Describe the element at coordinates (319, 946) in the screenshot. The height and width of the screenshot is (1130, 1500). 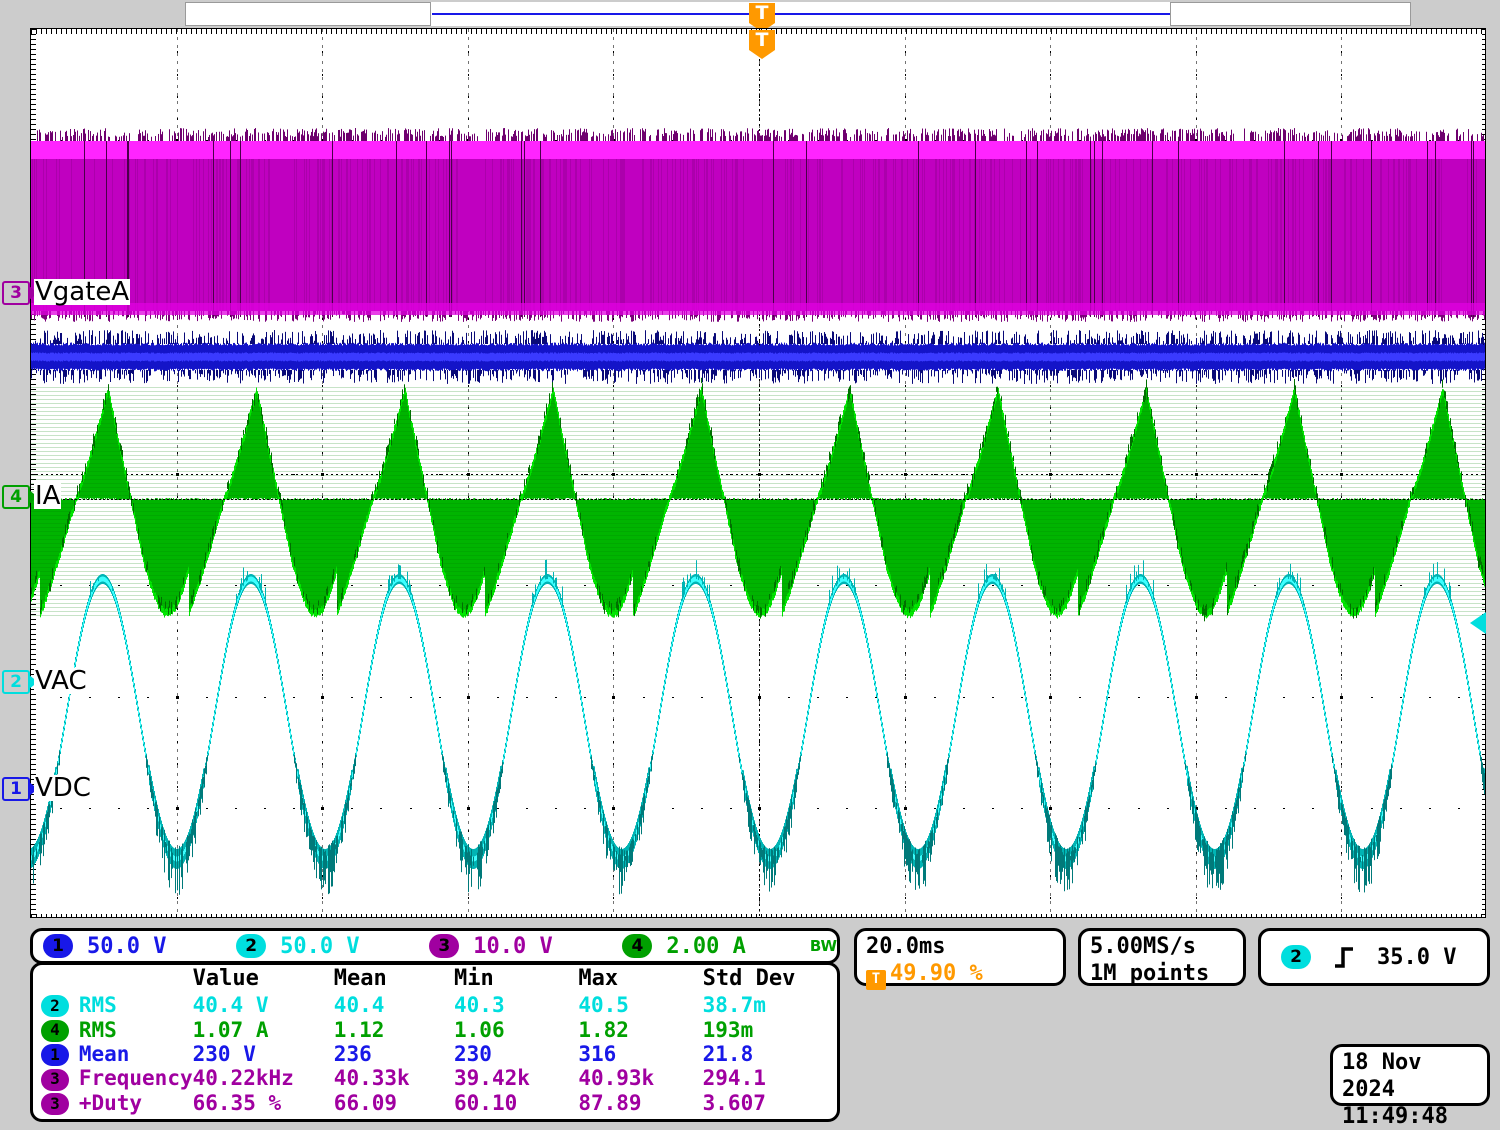
I see `channel-scale-value-2: 50.0 V` at that location.